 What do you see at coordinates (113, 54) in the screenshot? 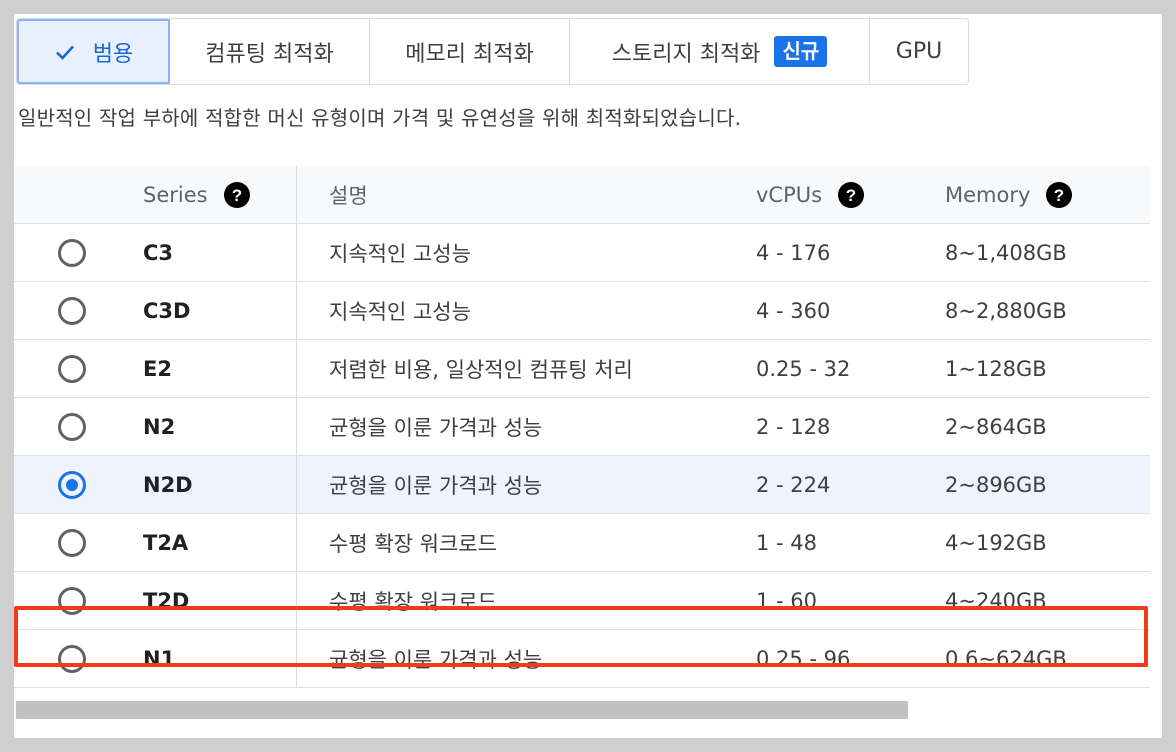
I see `tab-label: 범용` at bounding box center [113, 54].